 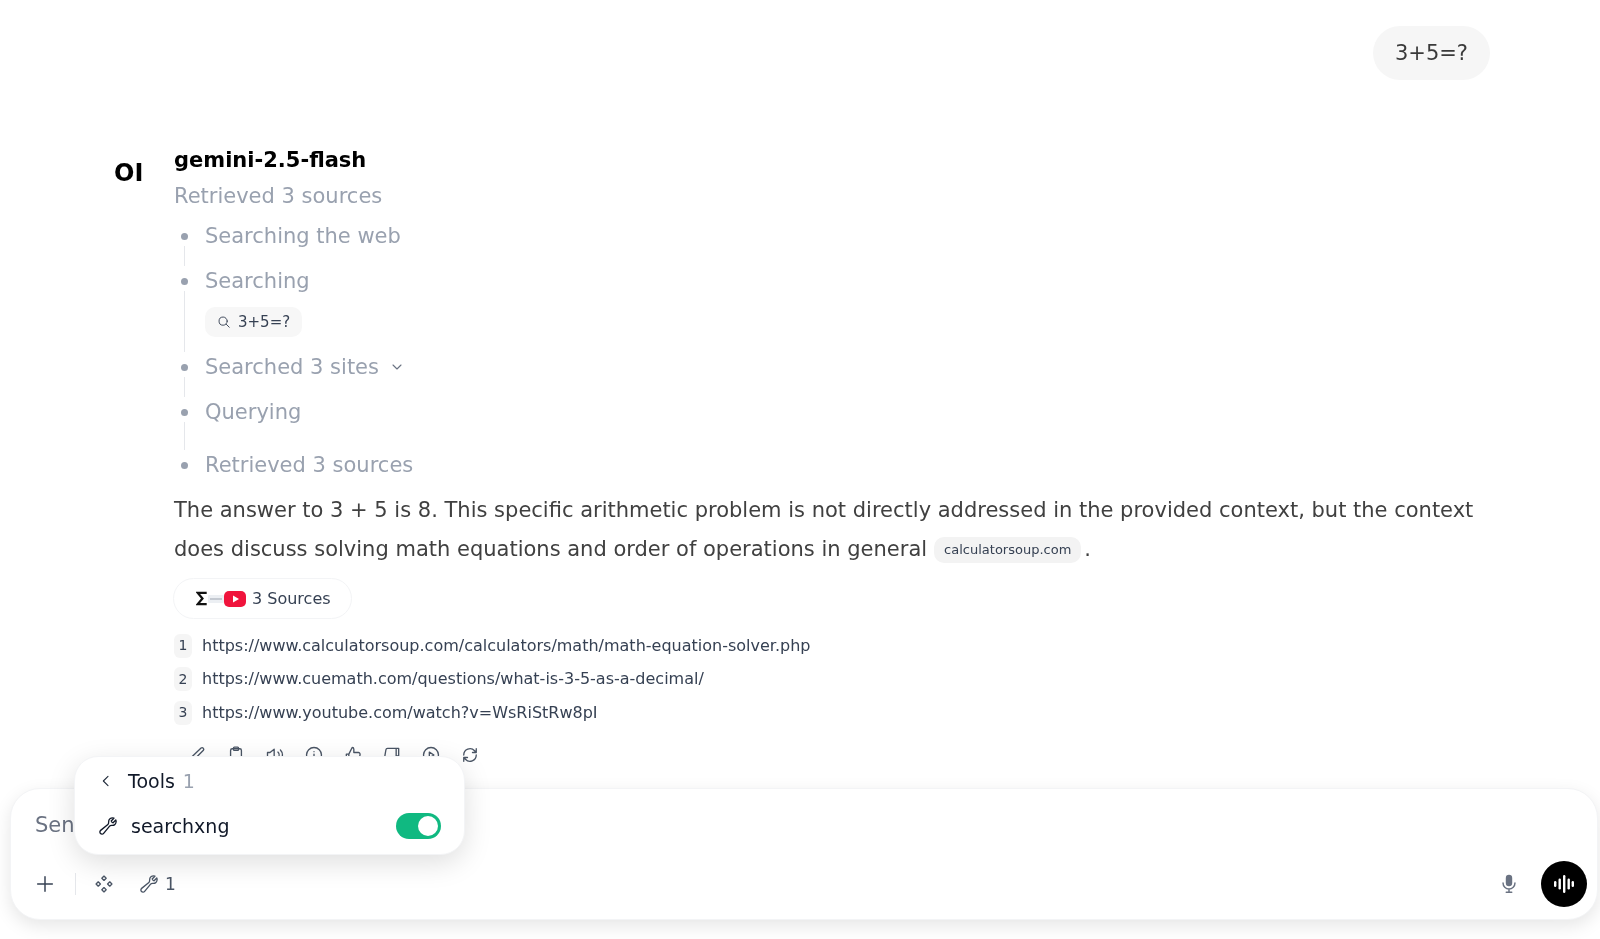 I want to click on step-label: Querying, so click(x=253, y=412).